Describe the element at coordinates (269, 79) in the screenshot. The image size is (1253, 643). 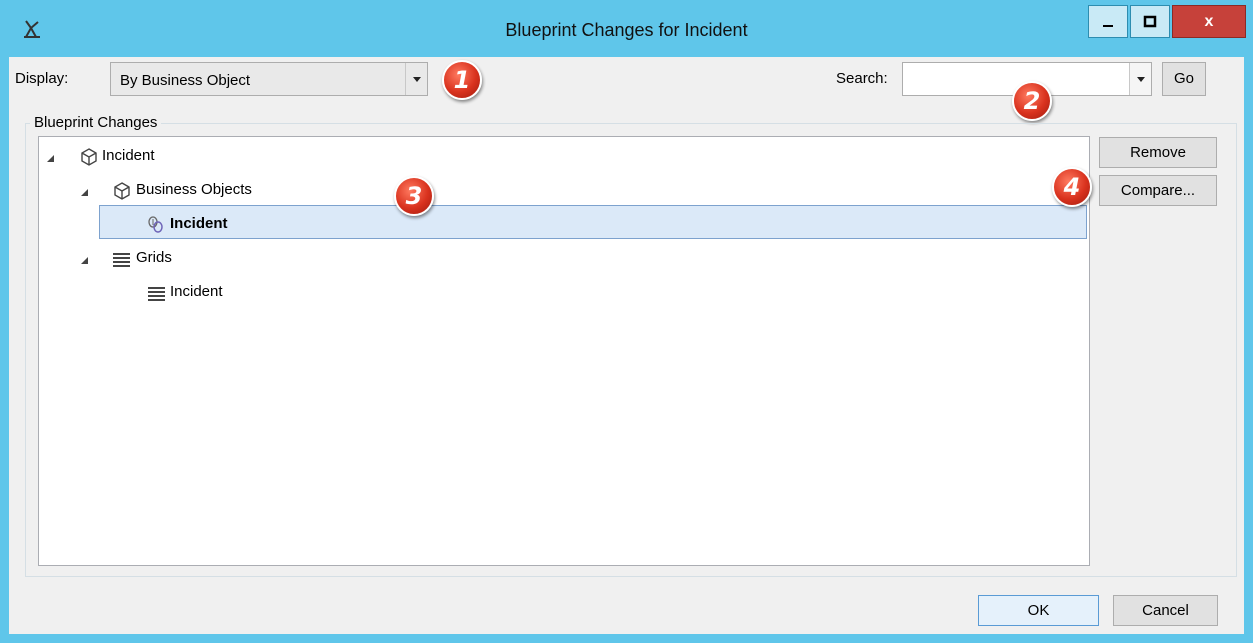
I see `display-dropdown: By Business Object` at that location.